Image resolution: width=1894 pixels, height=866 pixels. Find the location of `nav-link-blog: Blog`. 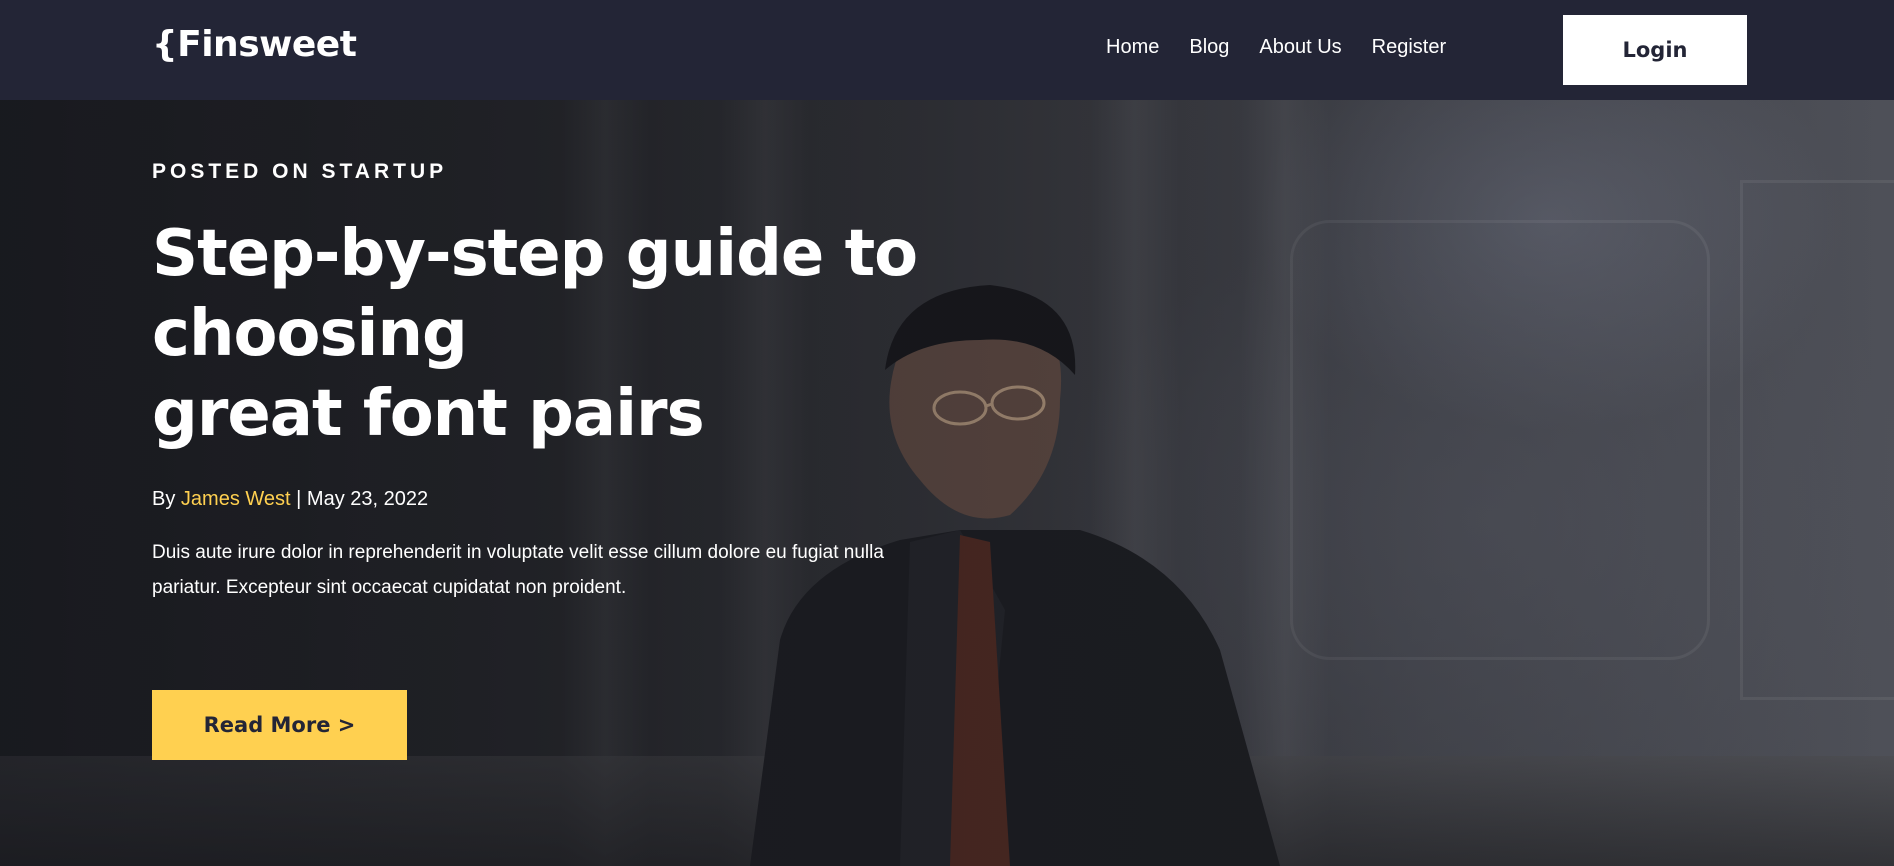

nav-link-blog: Blog is located at coordinates (1209, 47).